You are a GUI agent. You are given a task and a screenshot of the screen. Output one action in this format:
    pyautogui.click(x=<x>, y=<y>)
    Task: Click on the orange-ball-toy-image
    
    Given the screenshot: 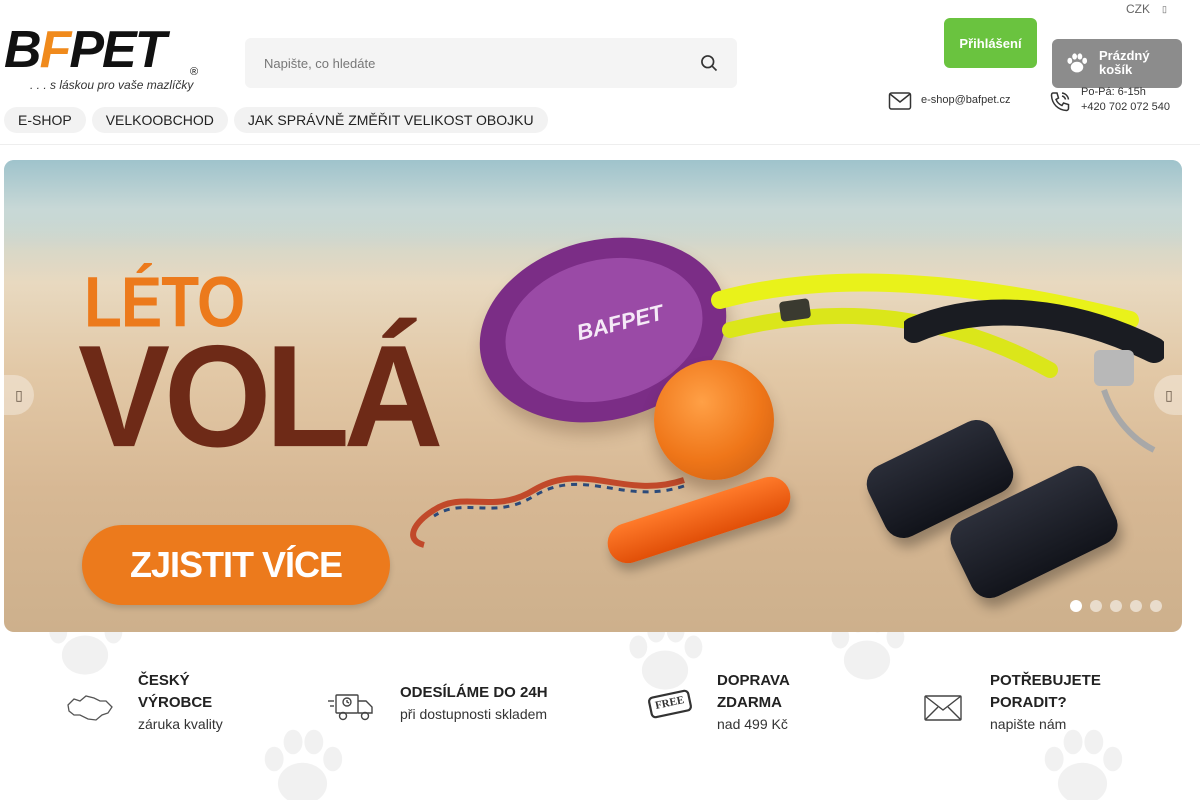 What is the action you would take?
    pyautogui.click(x=714, y=420)
    